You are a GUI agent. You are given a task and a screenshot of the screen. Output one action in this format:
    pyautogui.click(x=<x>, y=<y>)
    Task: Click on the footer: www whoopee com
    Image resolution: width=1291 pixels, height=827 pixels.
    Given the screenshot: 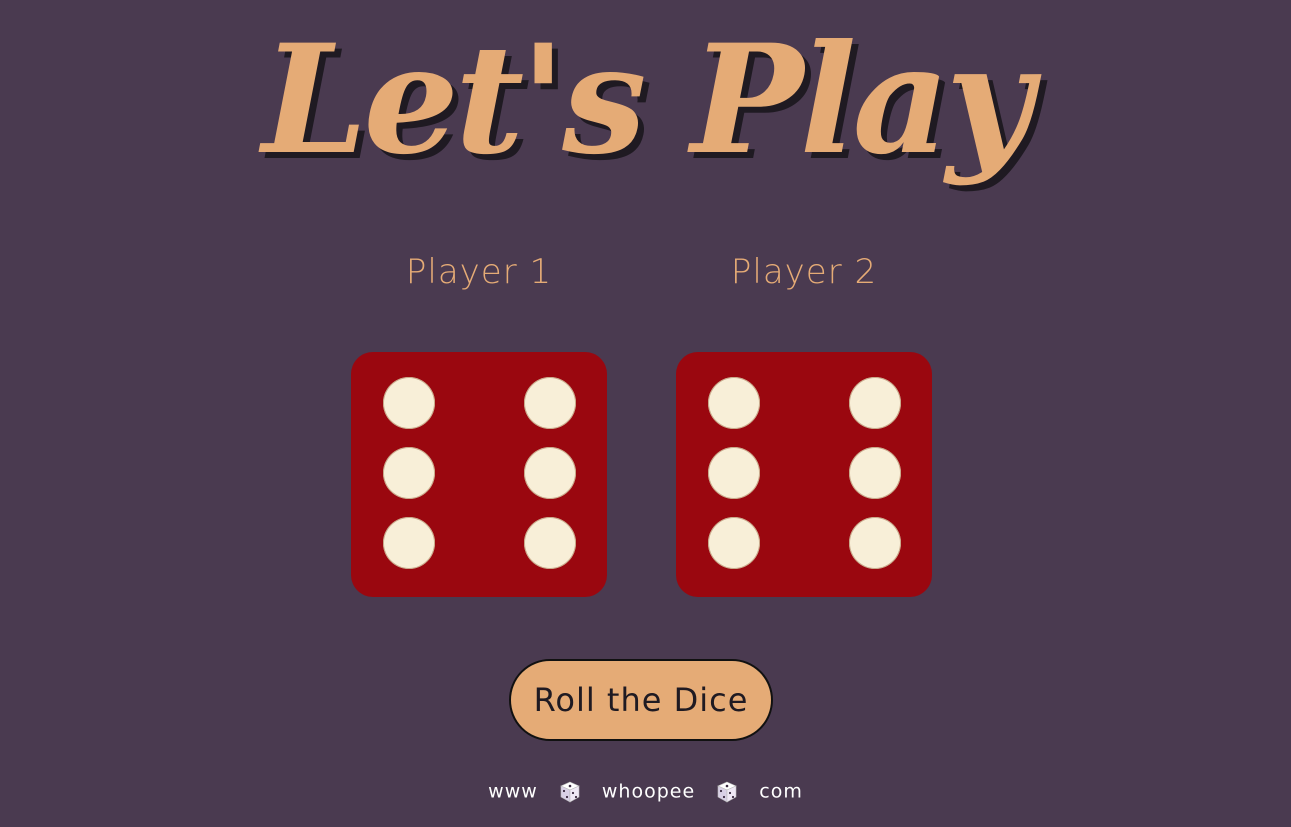 What is the action you would take?
    pyautogui.click(x=645, y=791)
    